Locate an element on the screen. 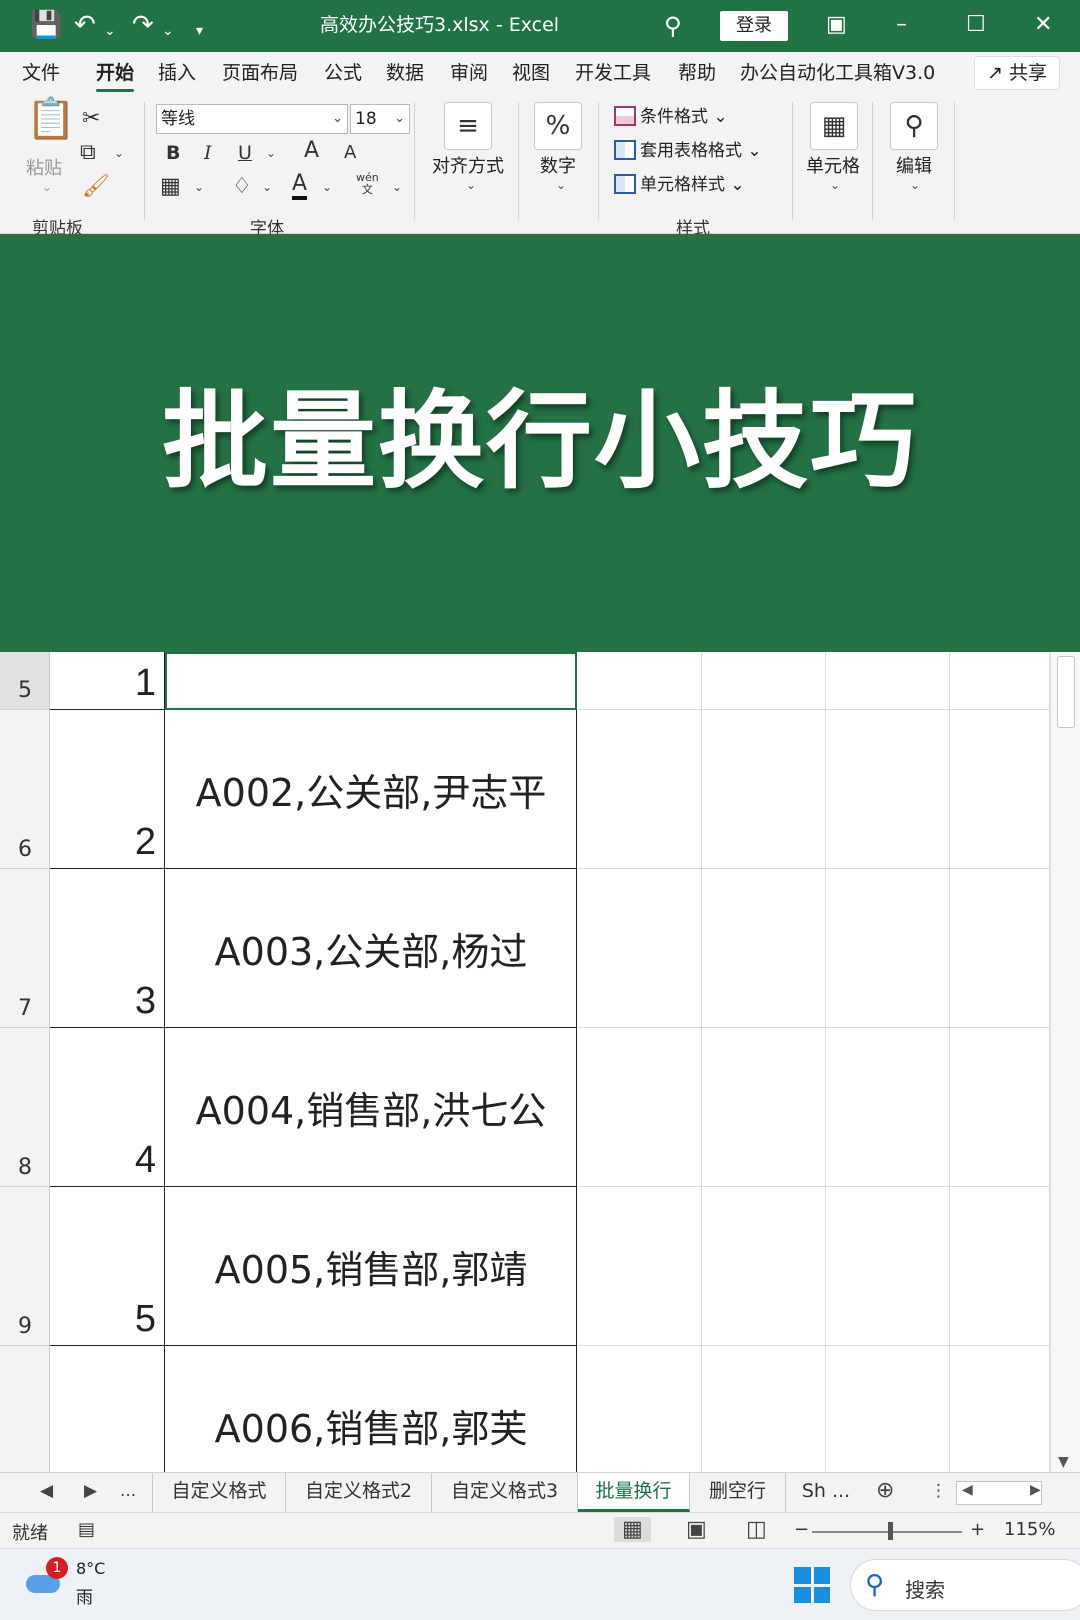 The width and height of the screenshot is (1080, 1620). phonetic-guide-button: wén 文 is located at coordinates (367, 184).